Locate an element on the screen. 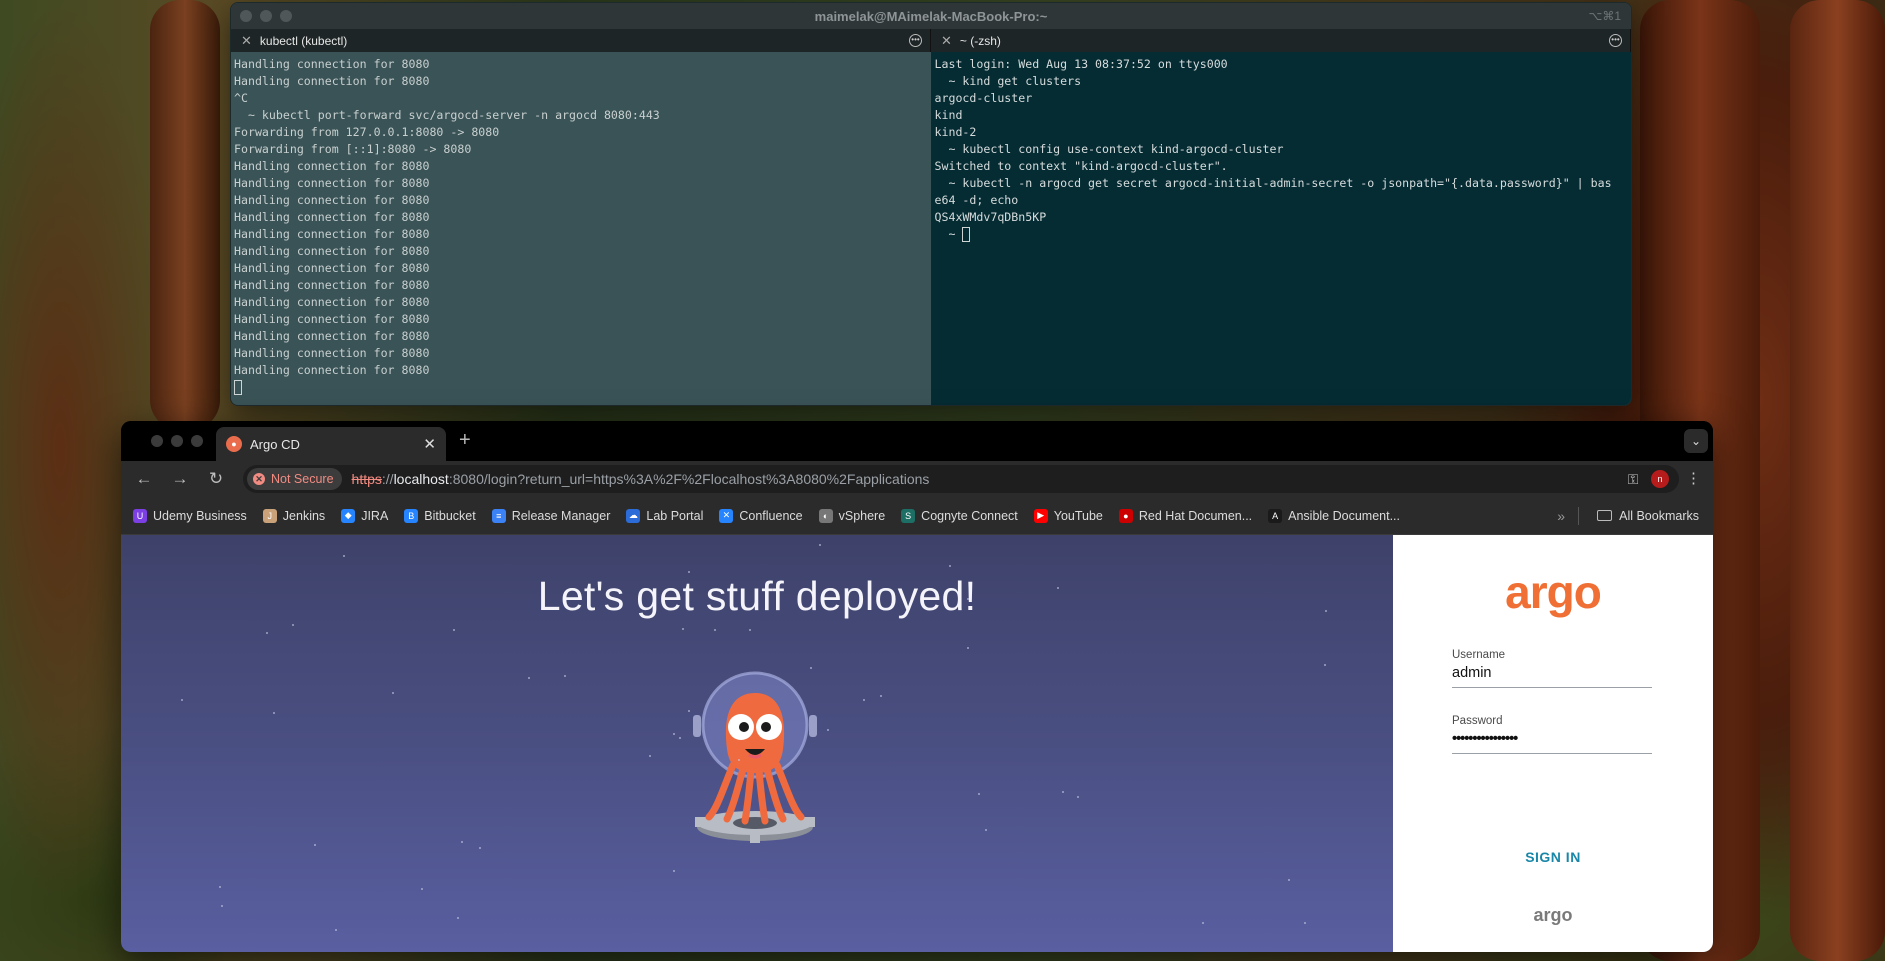 This screenshot has height=961, width=1885. bookmark-label: Release Manager is located at coordinates (561, 515).